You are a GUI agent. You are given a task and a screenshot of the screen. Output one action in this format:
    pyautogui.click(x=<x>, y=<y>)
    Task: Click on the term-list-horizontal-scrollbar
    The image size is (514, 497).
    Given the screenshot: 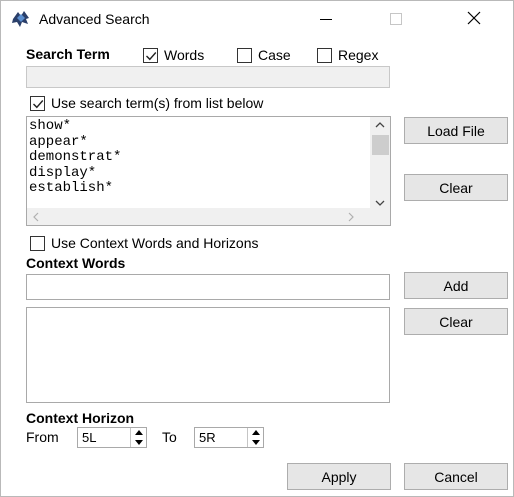 What is the action you would take?
    pyautogui.click(x=199, y=216)
    